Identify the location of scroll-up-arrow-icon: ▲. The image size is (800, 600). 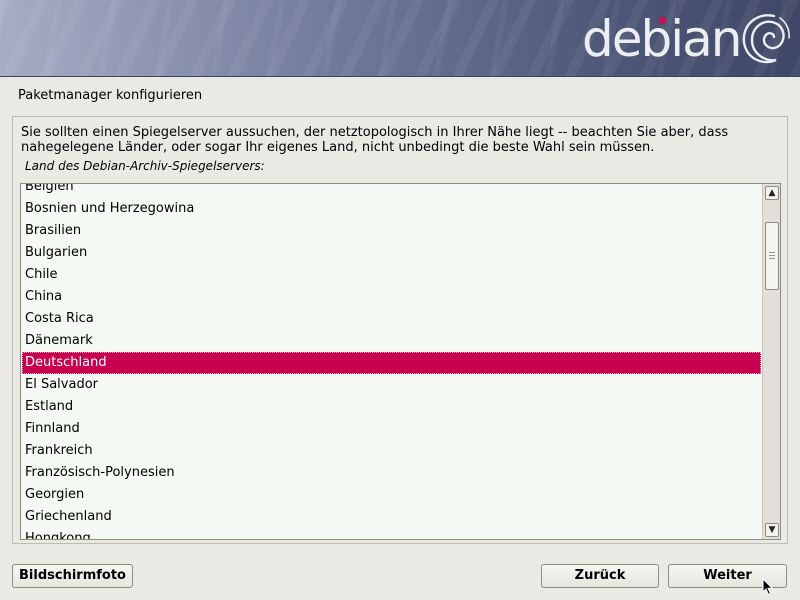
(772, 193).